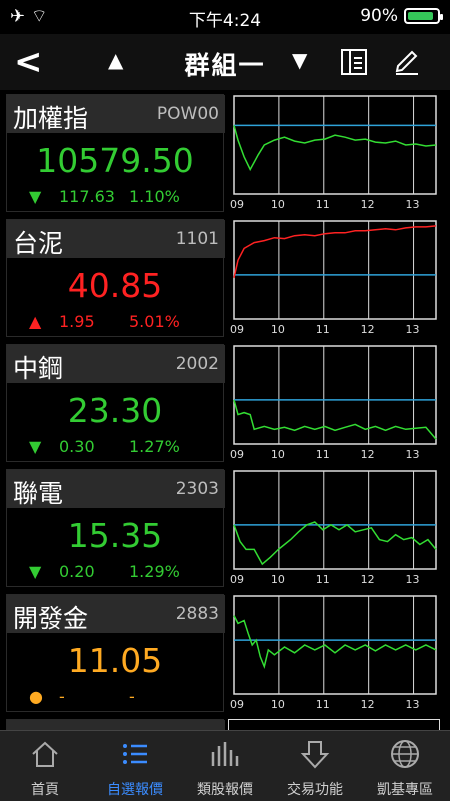  What do you see at coordinates (197, 364) in the screenshot?
I see `stock-code: 2002` at bounding box center [197, 364].